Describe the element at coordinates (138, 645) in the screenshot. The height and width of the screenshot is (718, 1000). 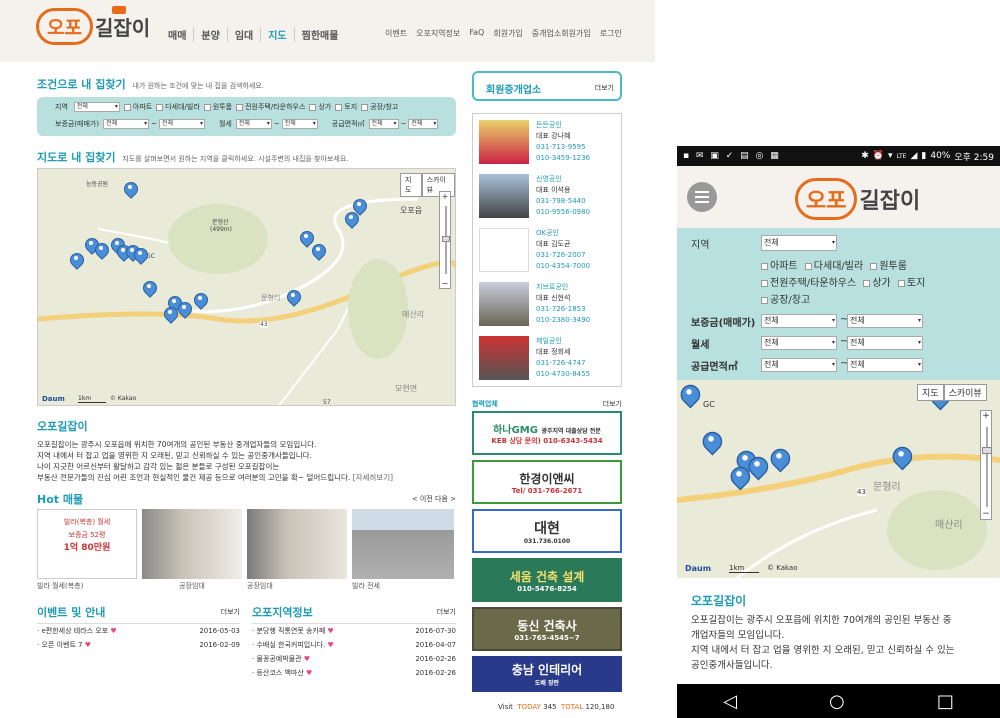
I see `list-item: · 오픈 이벤트 7 ♥ 2016-02-09` at that location.